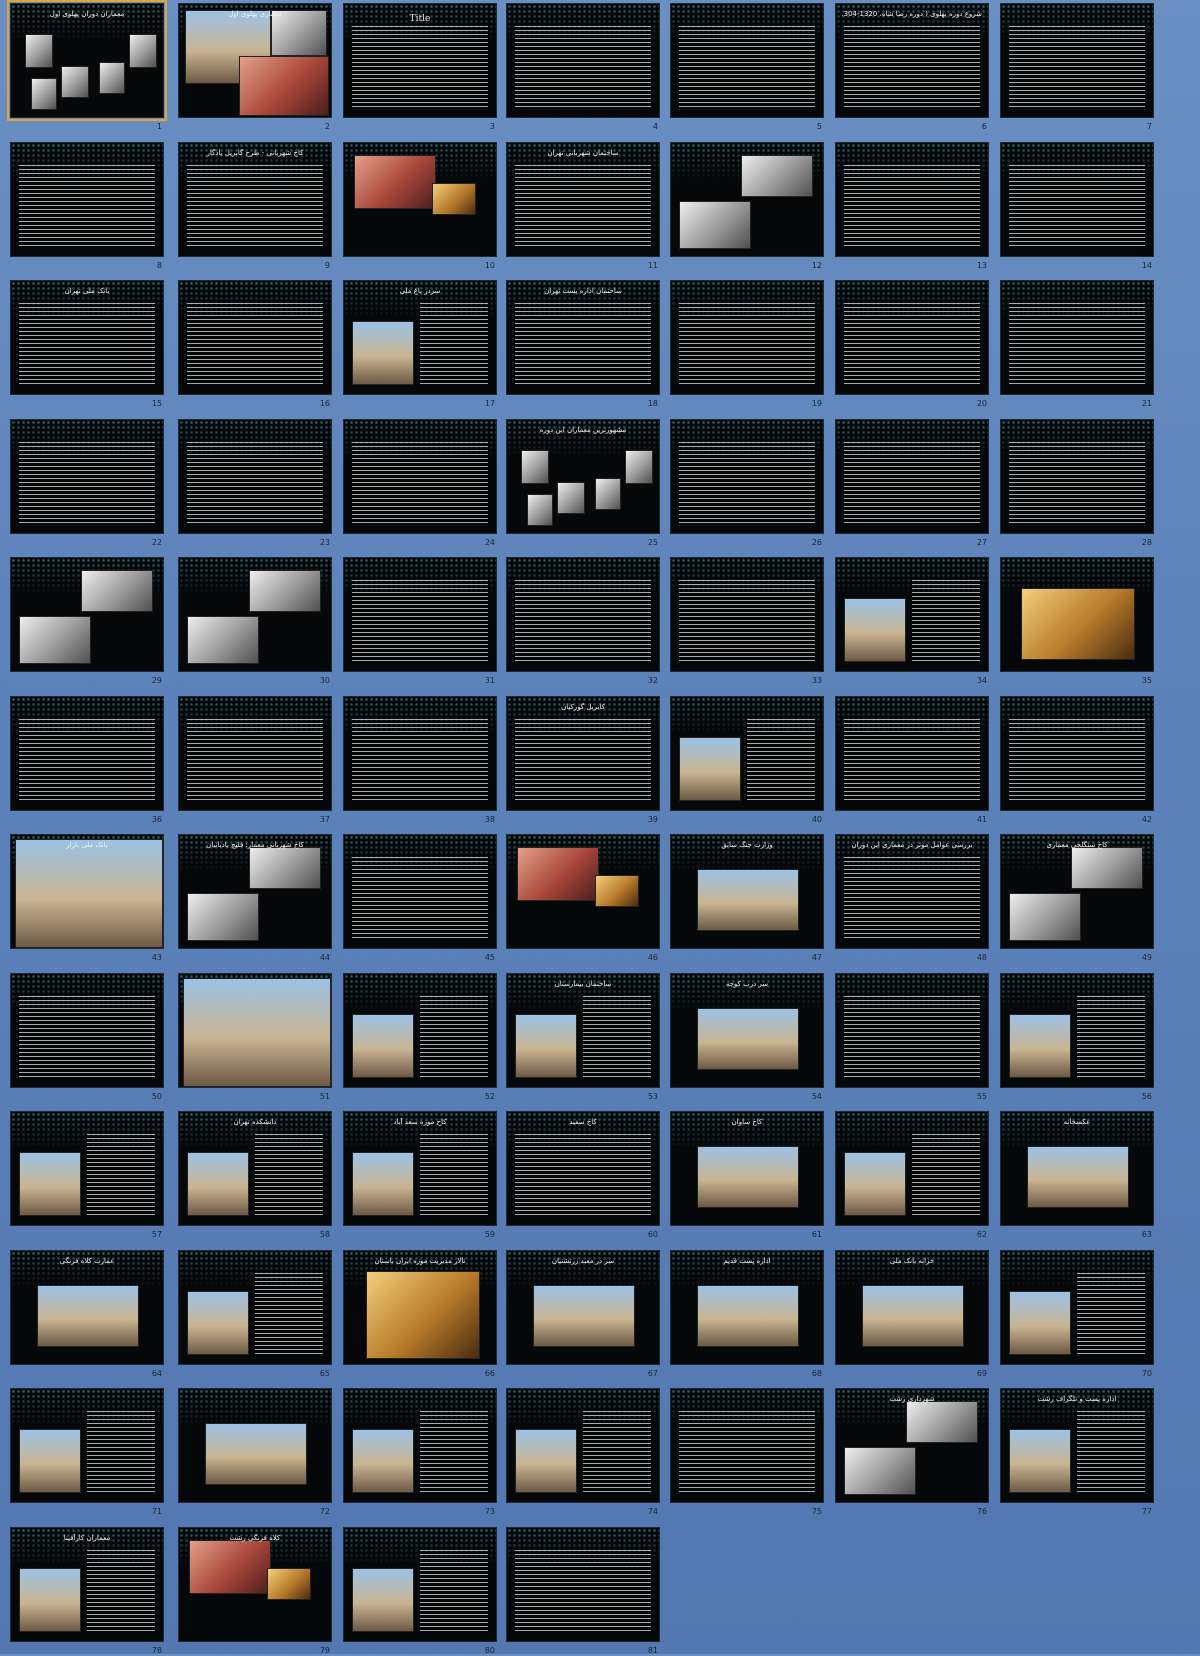 This screenshot has height=1656, width=1200. Describe the element at coordinates (420, 1307) in the screenshot. I see `slide-thumbnail: تالار مدیریت موزه ایران باستان` at that location.